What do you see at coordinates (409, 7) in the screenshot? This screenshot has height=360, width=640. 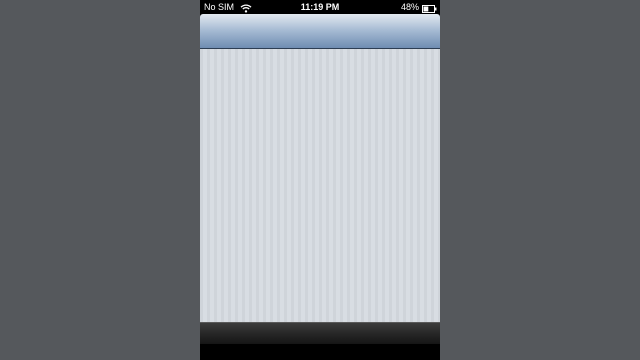 I see `battery-percent: 48%` at bounding box center [409, 7].